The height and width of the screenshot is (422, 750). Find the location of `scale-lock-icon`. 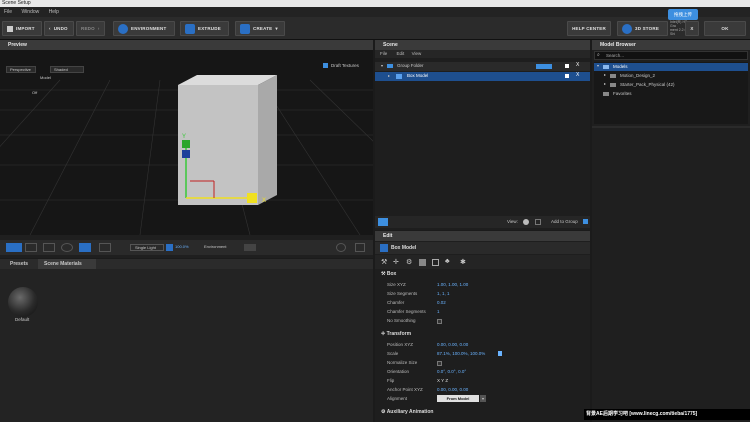

scale-lock-icon is located at coordinates (500, 353).